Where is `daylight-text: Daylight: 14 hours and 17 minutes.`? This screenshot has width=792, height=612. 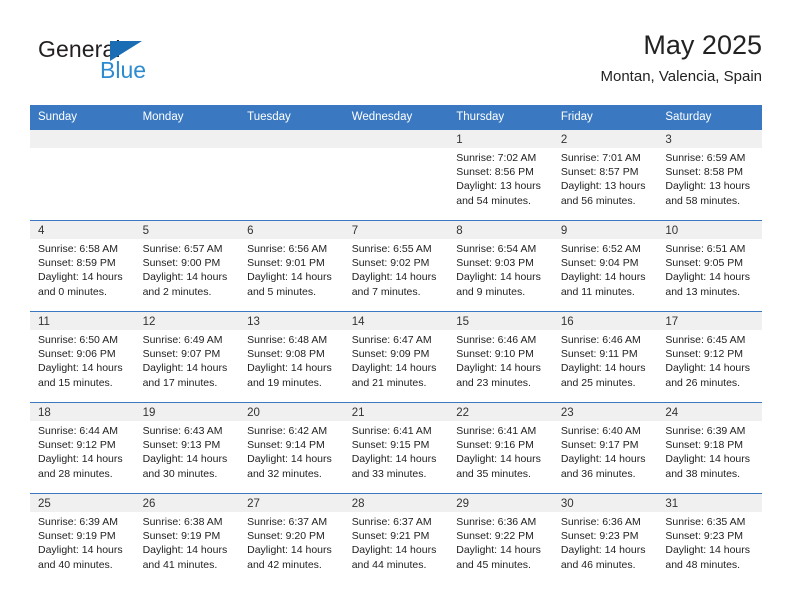 daylight-text: Daylight: 14 hours and 17 minutes. is located at coordinates (185, 375).